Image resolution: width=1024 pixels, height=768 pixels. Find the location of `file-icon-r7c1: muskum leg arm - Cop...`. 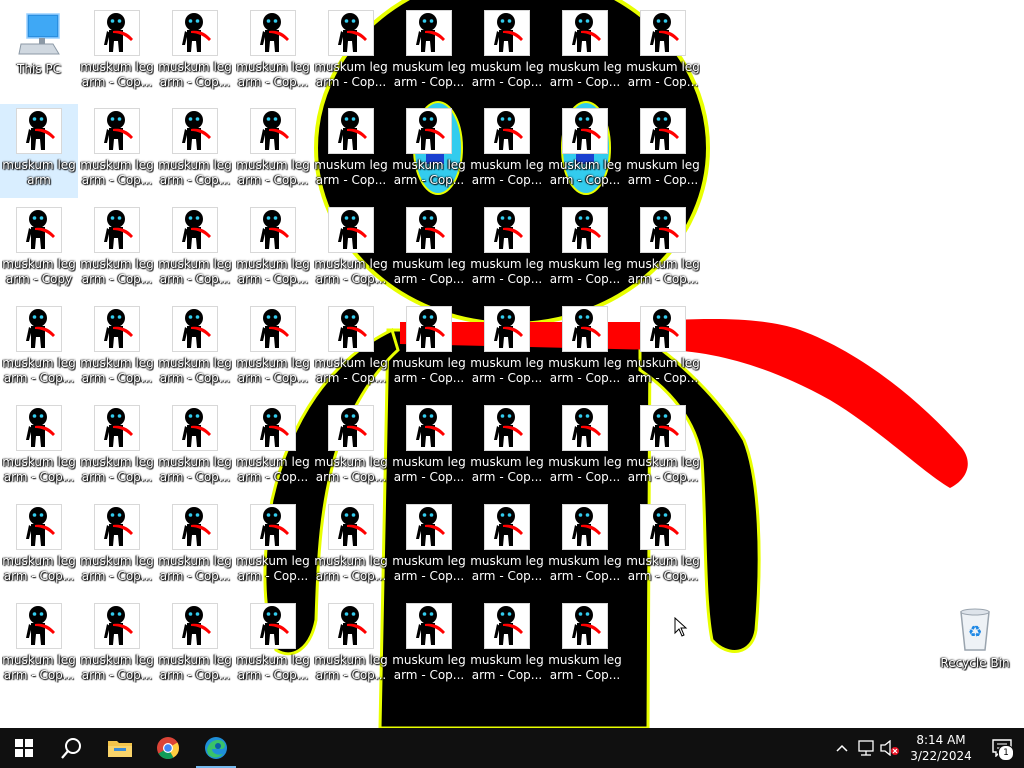

file-icon-r7c1: muskum leg arm - Cop... is located at coordinates (39, 646).